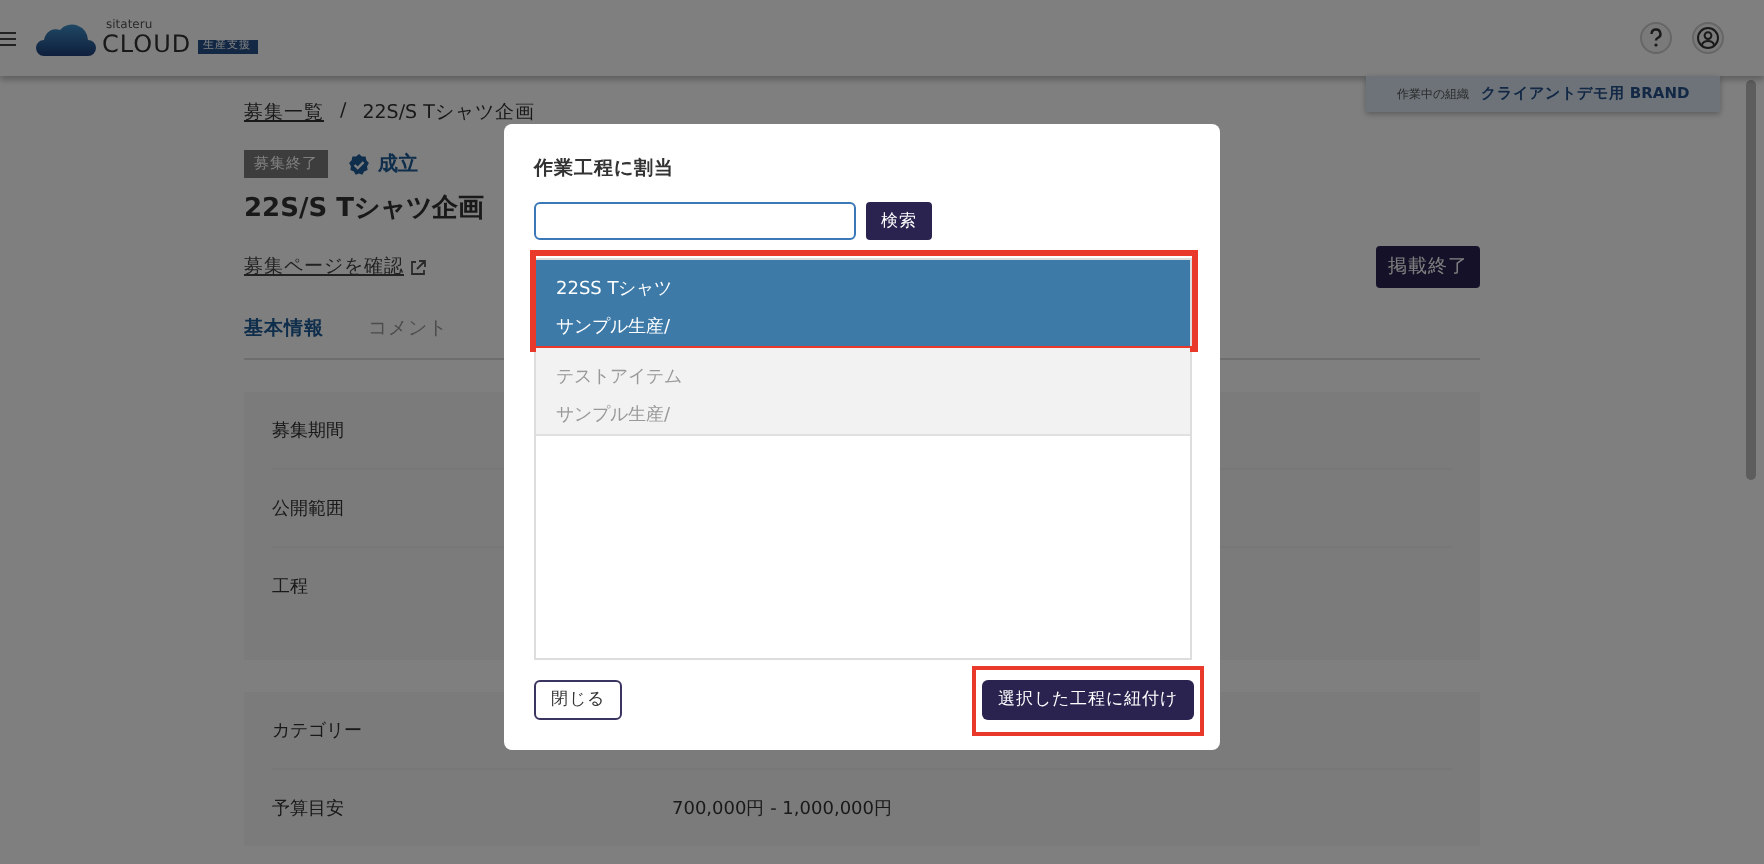  What do you see at coordinates (66, 39) in the screenshot?
I see `cloud-logo-icon` at bounding box center [66, 39].